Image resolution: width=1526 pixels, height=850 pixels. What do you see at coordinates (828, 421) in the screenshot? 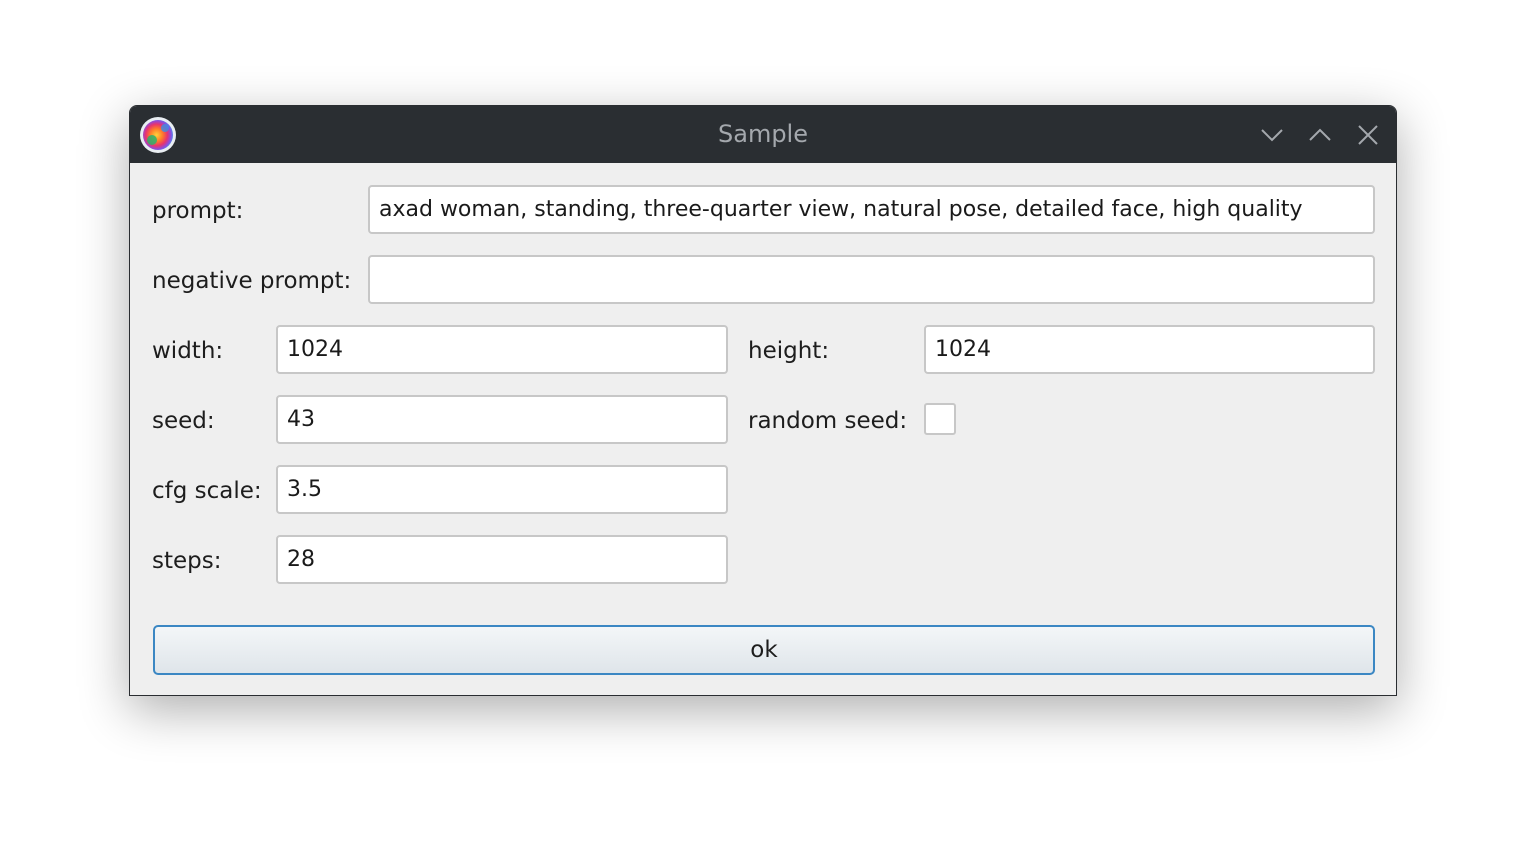
I see `random-seed-label: random seed:` at bounding box center [828, 421].